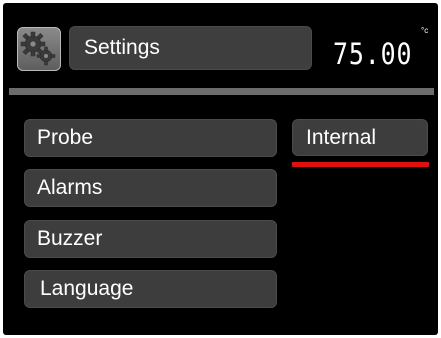  Describe the element at coordinates (150, 138) in the screenshot. I see `menu-item-probe: Probe` at that location.